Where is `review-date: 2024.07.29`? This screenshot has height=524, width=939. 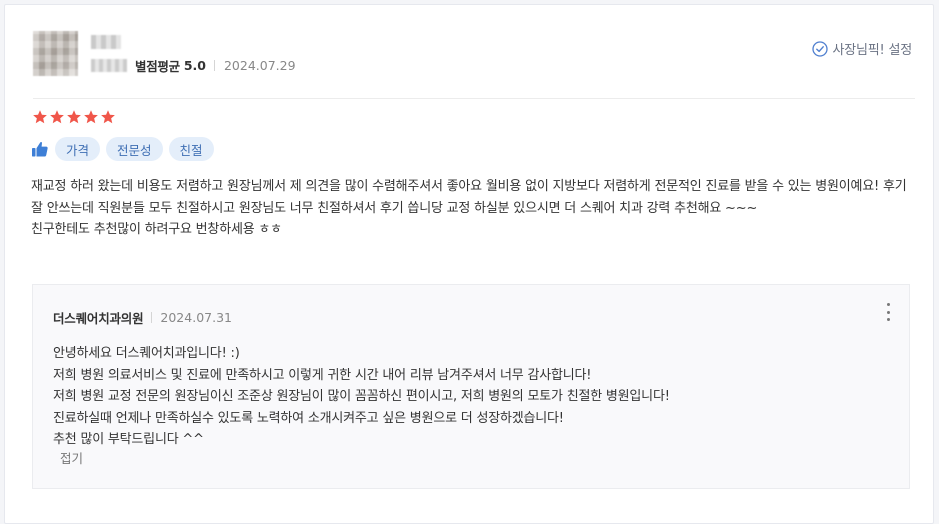 review-date: 2024.07.29 is located at coordinates (259, 65).